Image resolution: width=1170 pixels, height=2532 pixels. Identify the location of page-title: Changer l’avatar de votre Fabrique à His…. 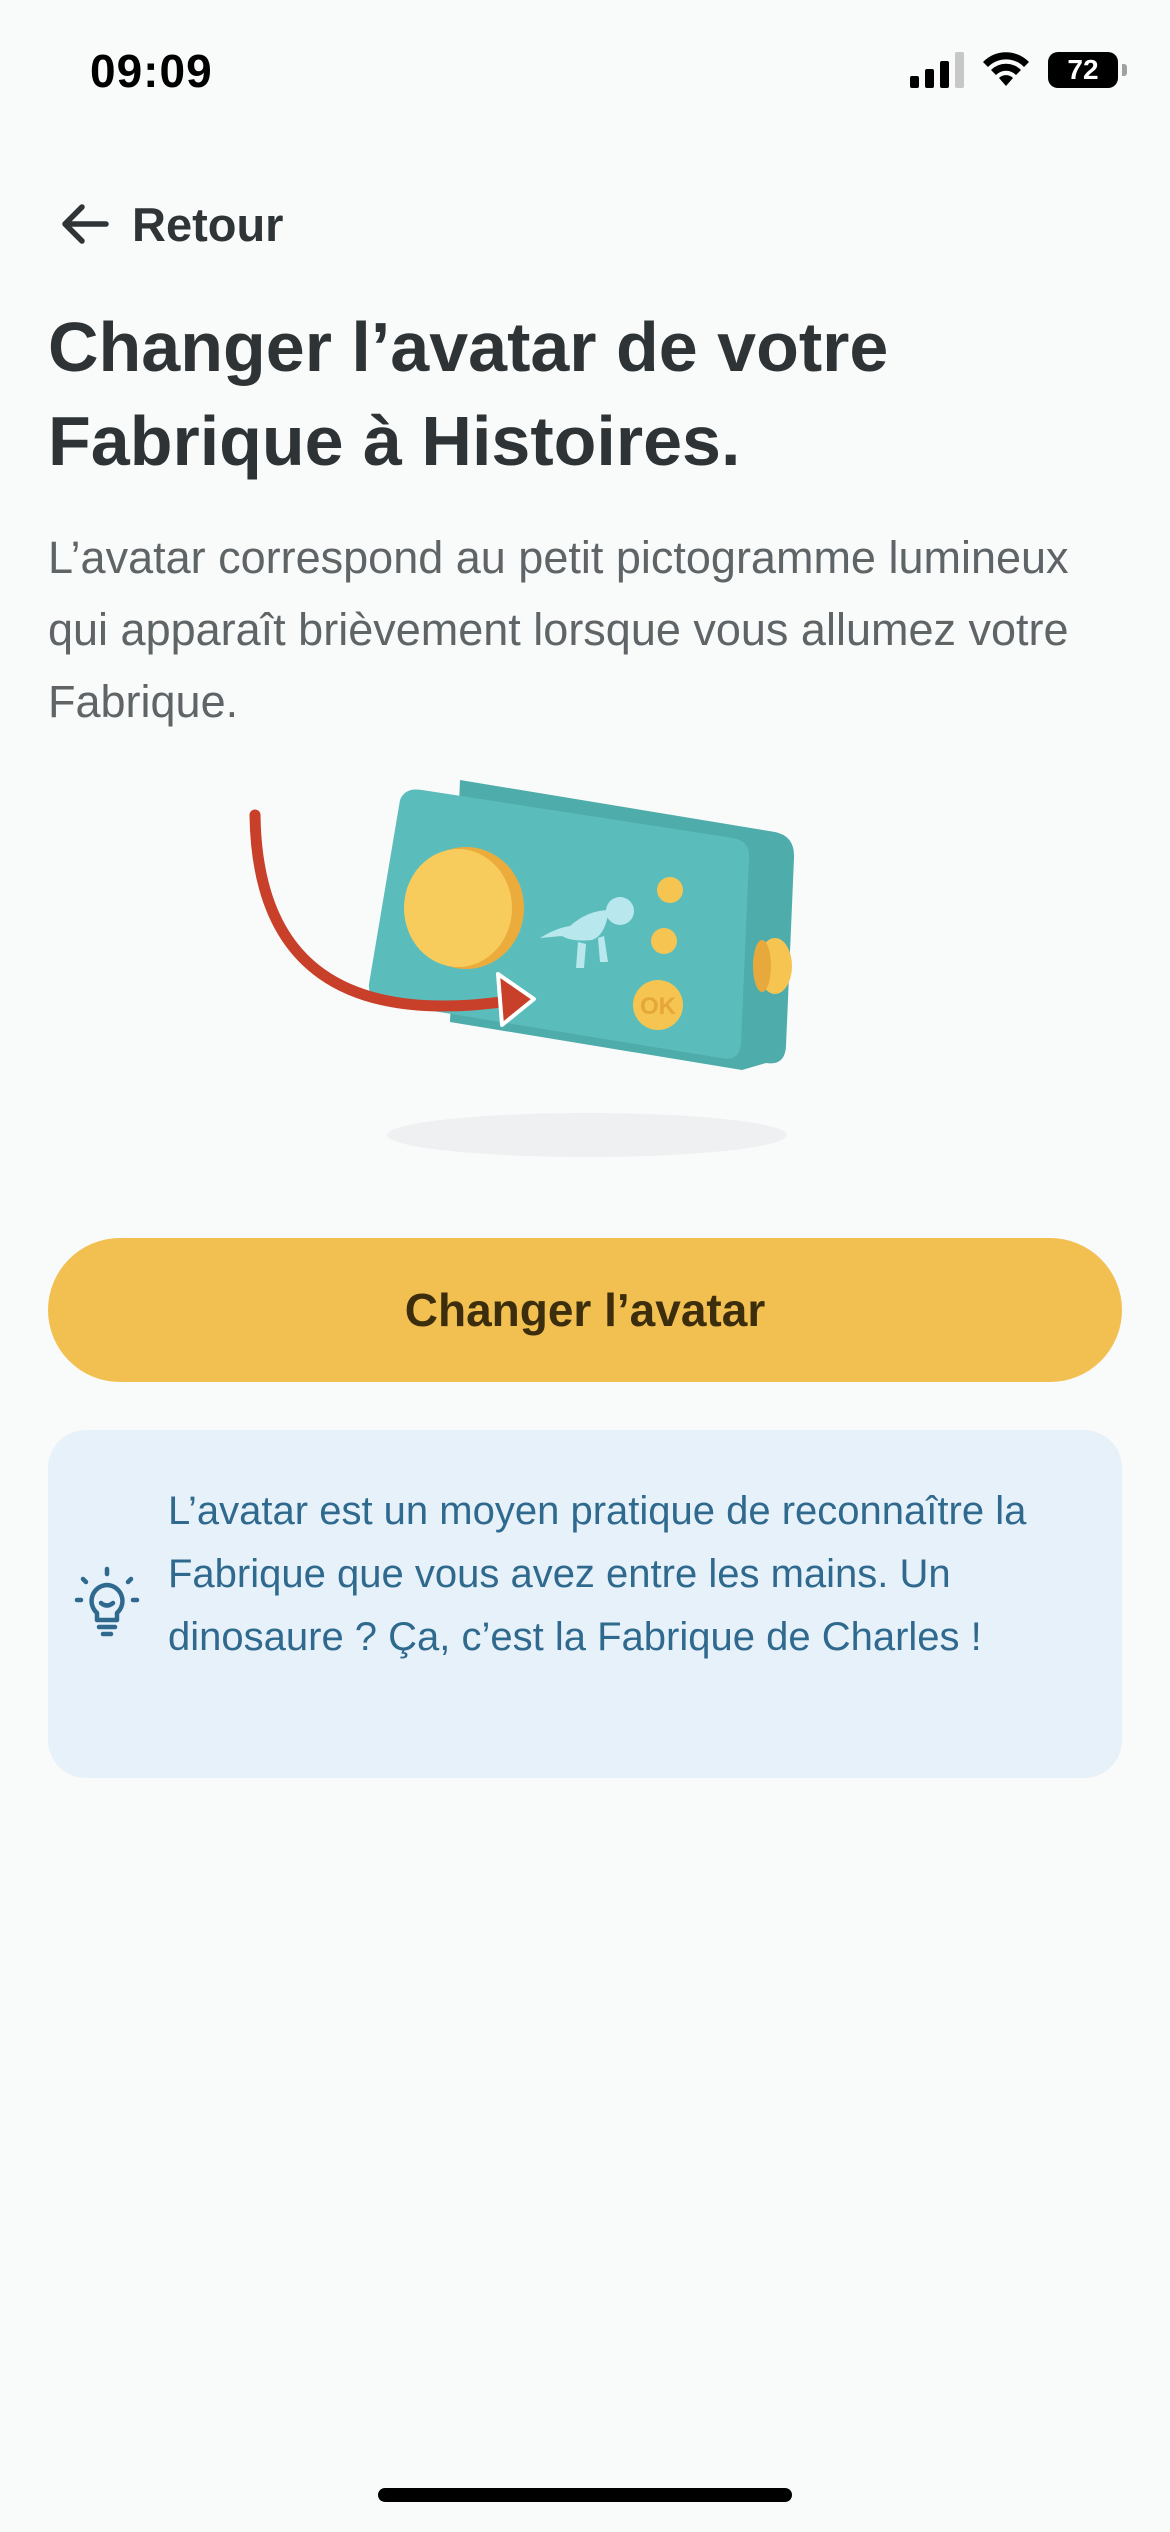
(468, 394).